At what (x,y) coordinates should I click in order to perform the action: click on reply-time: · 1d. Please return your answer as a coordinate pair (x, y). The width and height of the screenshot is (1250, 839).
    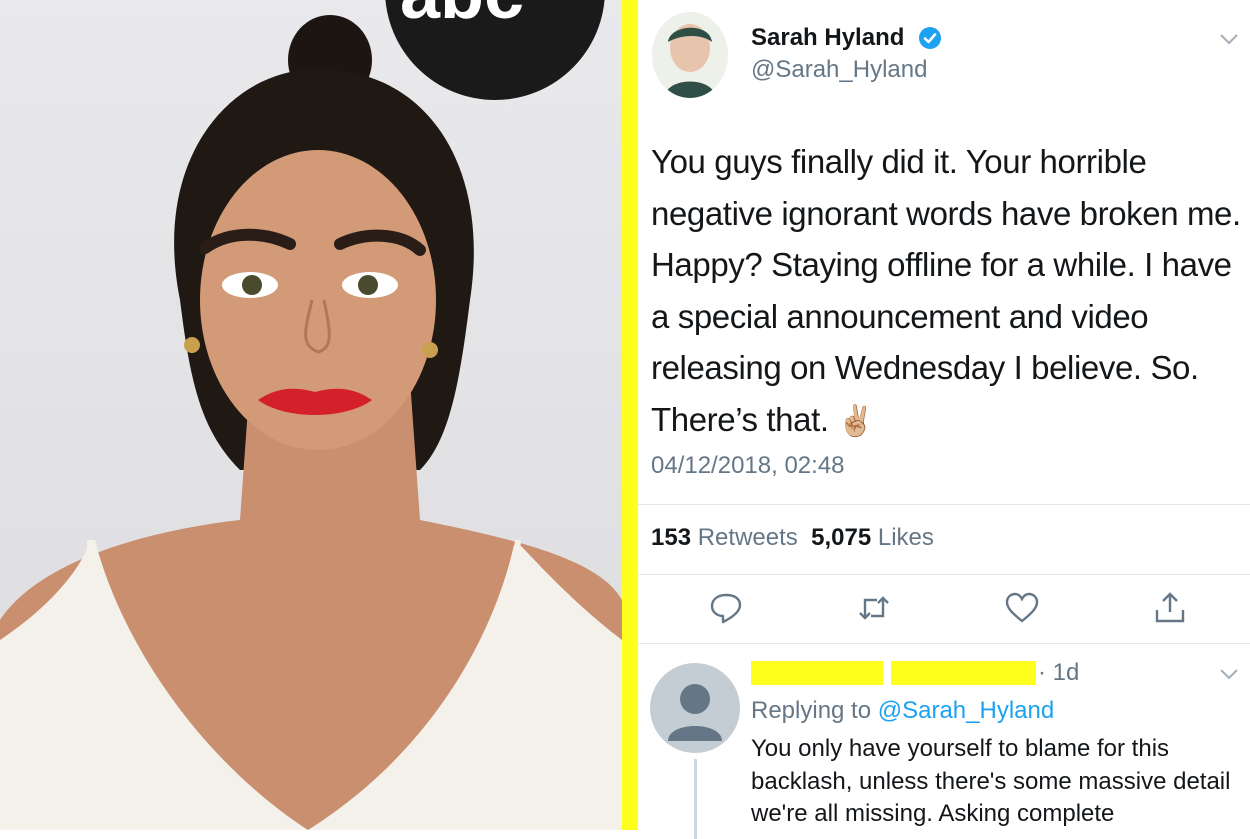
    Looking at the image, I should click on (1058, 673).